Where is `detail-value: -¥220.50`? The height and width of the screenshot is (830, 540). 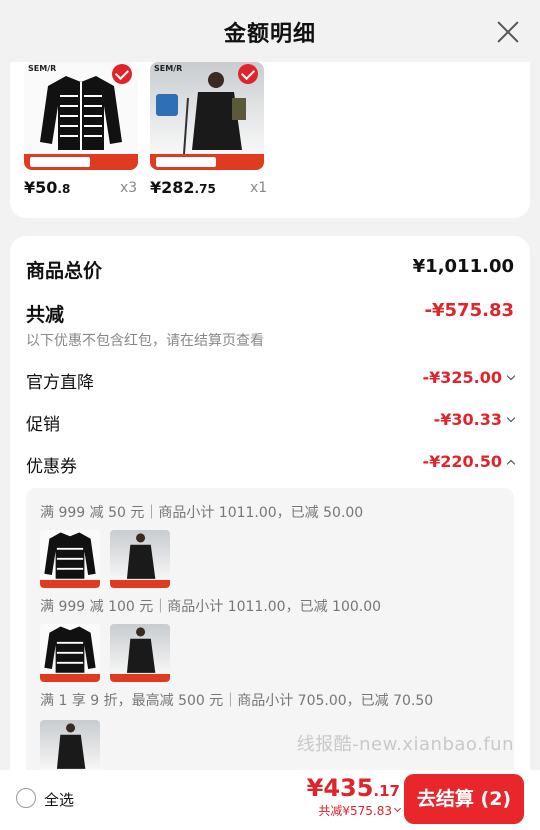 detail-value: -¥220.50 is located at coordinates (462, 461).